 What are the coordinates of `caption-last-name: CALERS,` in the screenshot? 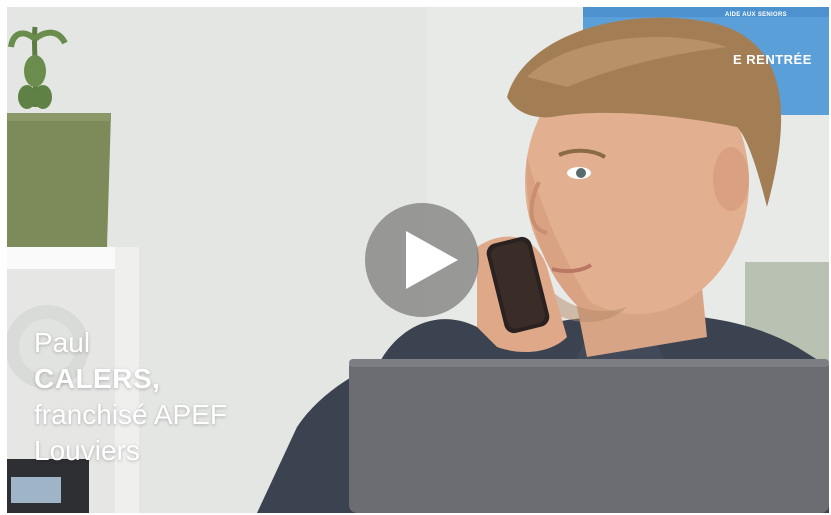 It's located at (97, 378).